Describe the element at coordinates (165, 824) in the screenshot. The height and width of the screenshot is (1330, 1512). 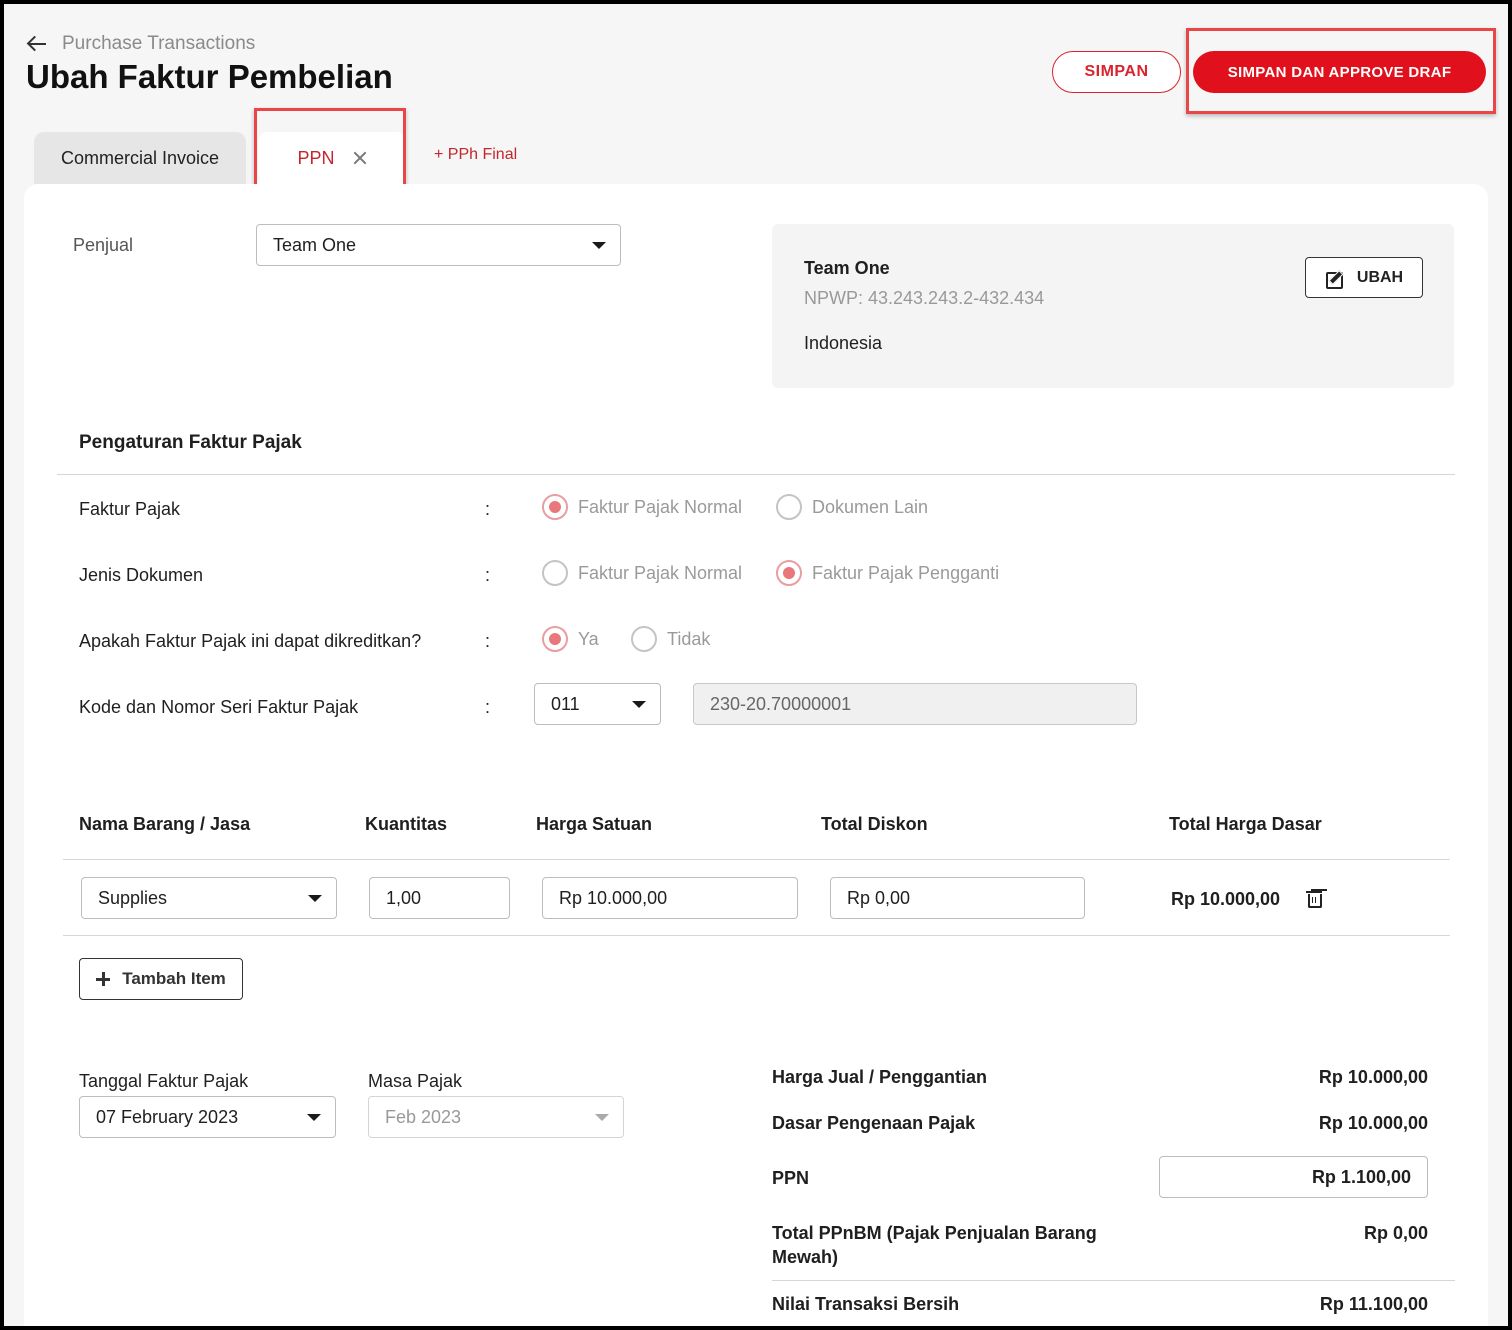
I see `column-header-name: Nama Barang / Jasa` at that location.